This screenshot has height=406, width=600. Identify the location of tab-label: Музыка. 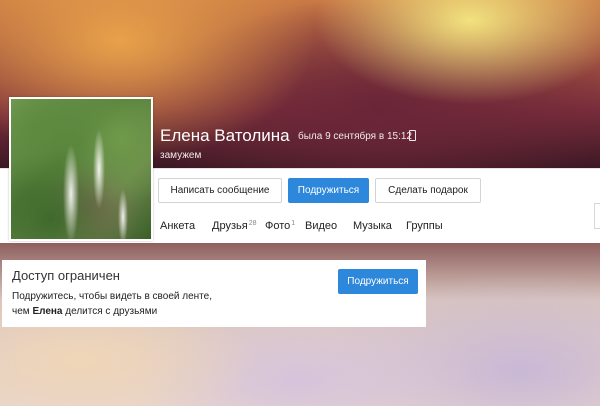
(372, 226).